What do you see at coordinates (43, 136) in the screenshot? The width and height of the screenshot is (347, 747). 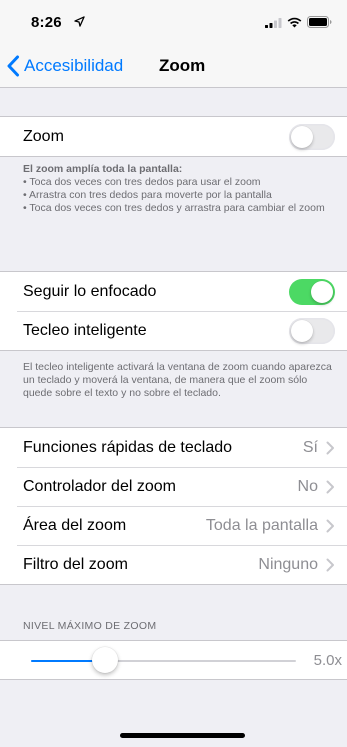 I see `zoom-label: Zoom` at bounding box center [43, 136].